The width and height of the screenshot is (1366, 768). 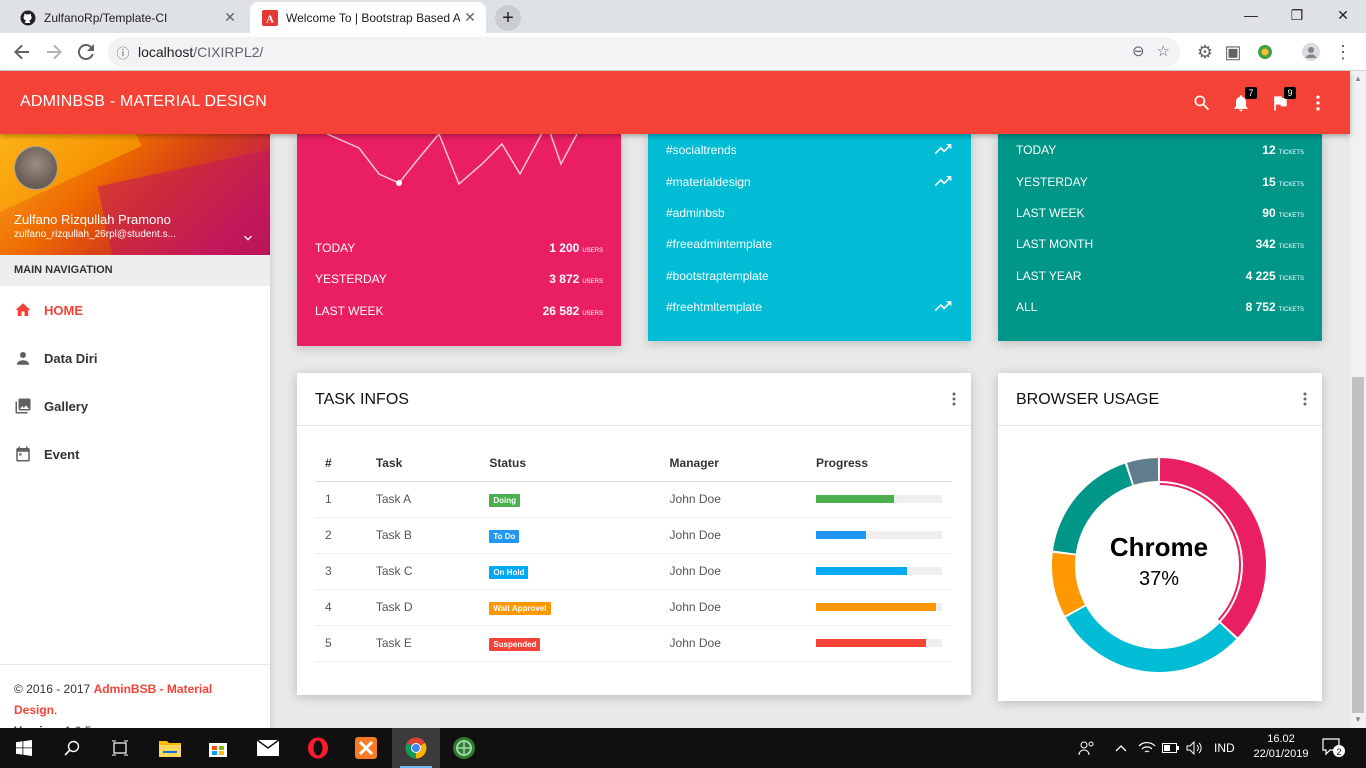 What do you see at coordinates (52, 689) in the screenshot?
I see `copyright-text: © 2016 - 2017` at bounding box center [52, 689].